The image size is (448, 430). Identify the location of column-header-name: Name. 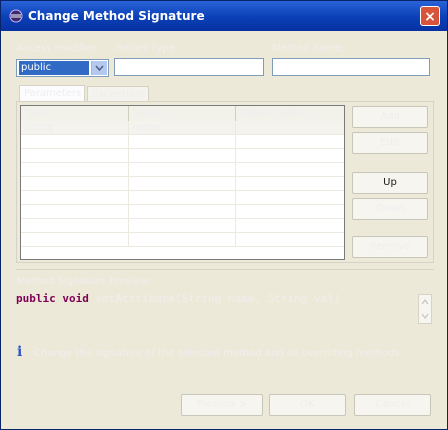
(182, 113).